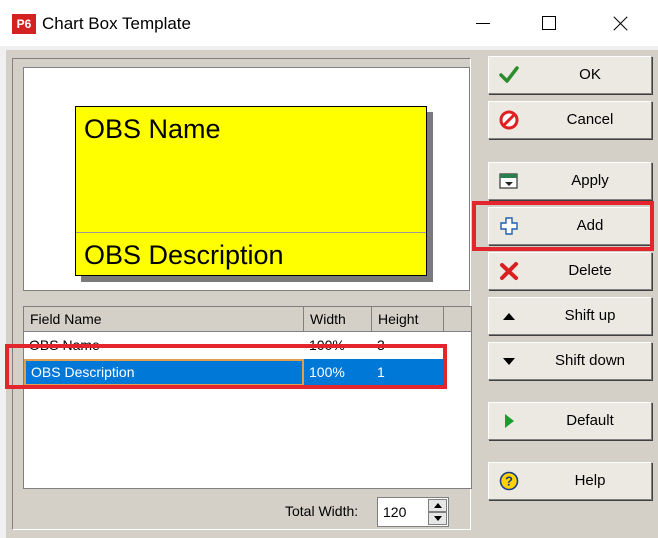 The height and width of the screenshot is (538, 658). I want to click on apply-button-label: Apply, so click(590, 180).